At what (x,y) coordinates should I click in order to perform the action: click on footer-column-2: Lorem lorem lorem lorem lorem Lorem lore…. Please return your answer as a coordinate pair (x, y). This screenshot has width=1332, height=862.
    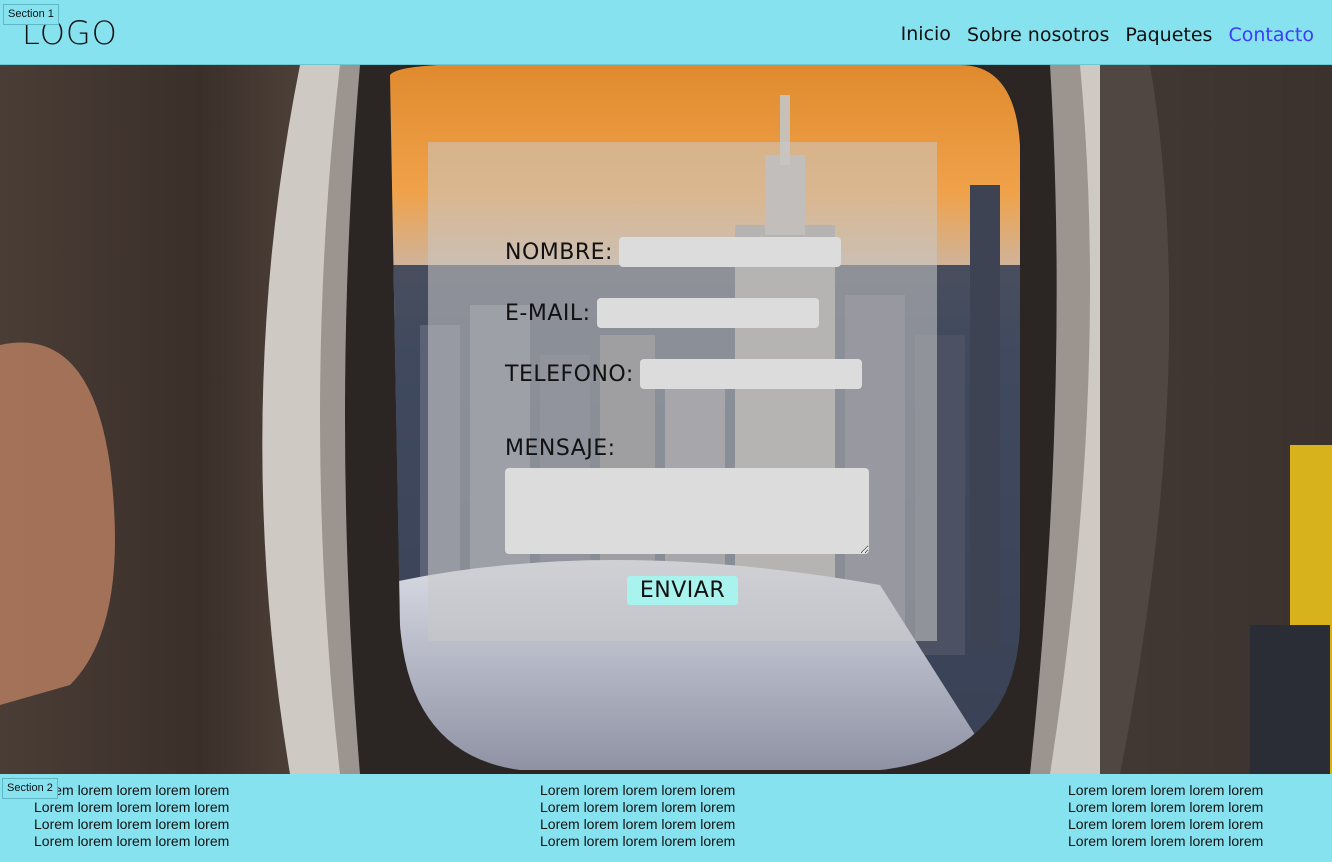
    Looking at the image, I should click on (637, 816).